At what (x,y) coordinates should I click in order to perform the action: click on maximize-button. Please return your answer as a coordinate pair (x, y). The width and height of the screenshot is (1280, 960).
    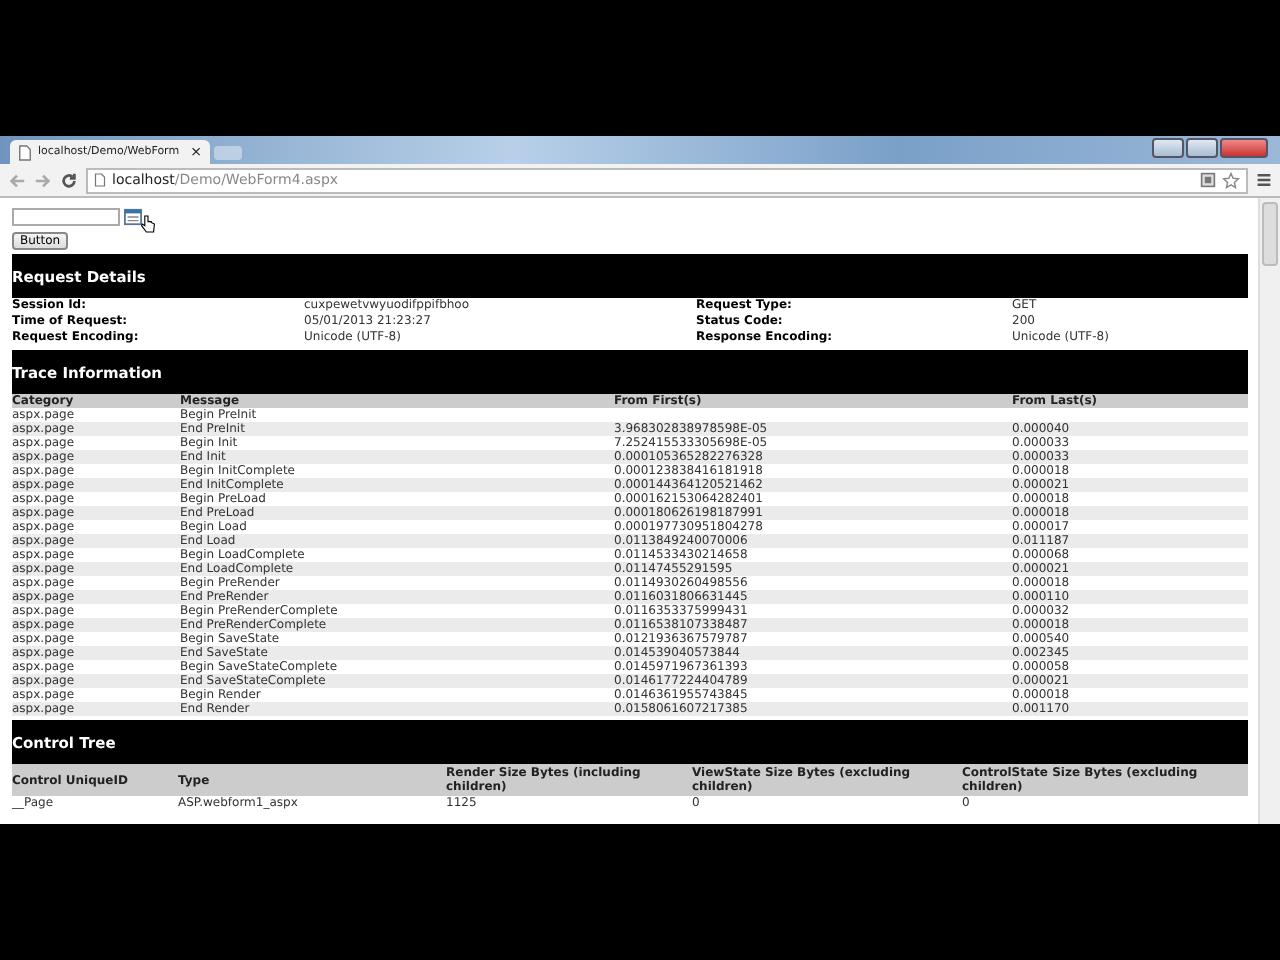
    Looking at the image, I should click on (1202, 148).